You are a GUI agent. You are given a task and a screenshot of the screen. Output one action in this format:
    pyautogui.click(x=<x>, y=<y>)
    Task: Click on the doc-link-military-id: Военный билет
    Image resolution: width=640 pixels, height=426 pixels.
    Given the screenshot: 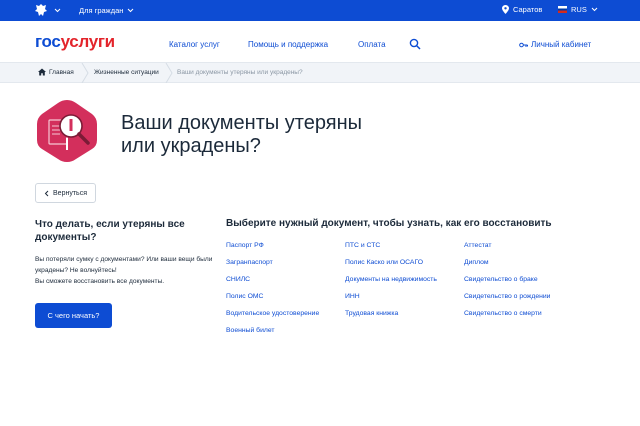 What is the action you would take?
    pyautogui.click(x=272, y=334)
    